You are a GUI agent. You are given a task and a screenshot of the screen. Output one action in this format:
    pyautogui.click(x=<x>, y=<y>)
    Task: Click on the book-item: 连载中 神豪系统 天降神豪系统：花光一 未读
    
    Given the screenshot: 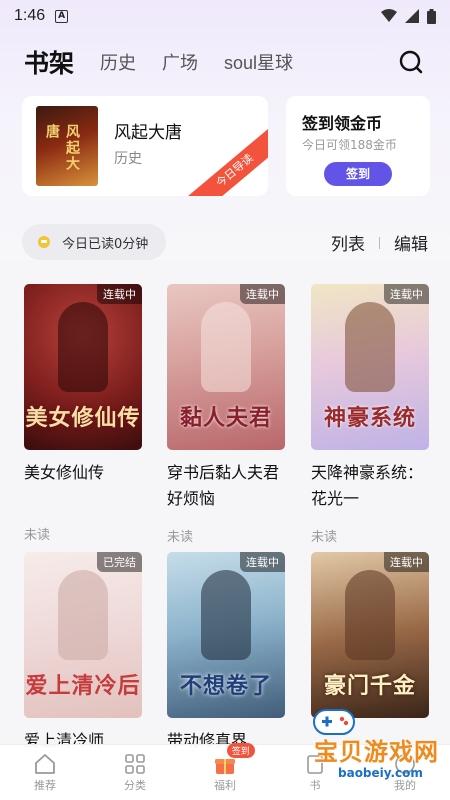 What is the action you would take?
    pyautogui.click(x=375, y=414)
    